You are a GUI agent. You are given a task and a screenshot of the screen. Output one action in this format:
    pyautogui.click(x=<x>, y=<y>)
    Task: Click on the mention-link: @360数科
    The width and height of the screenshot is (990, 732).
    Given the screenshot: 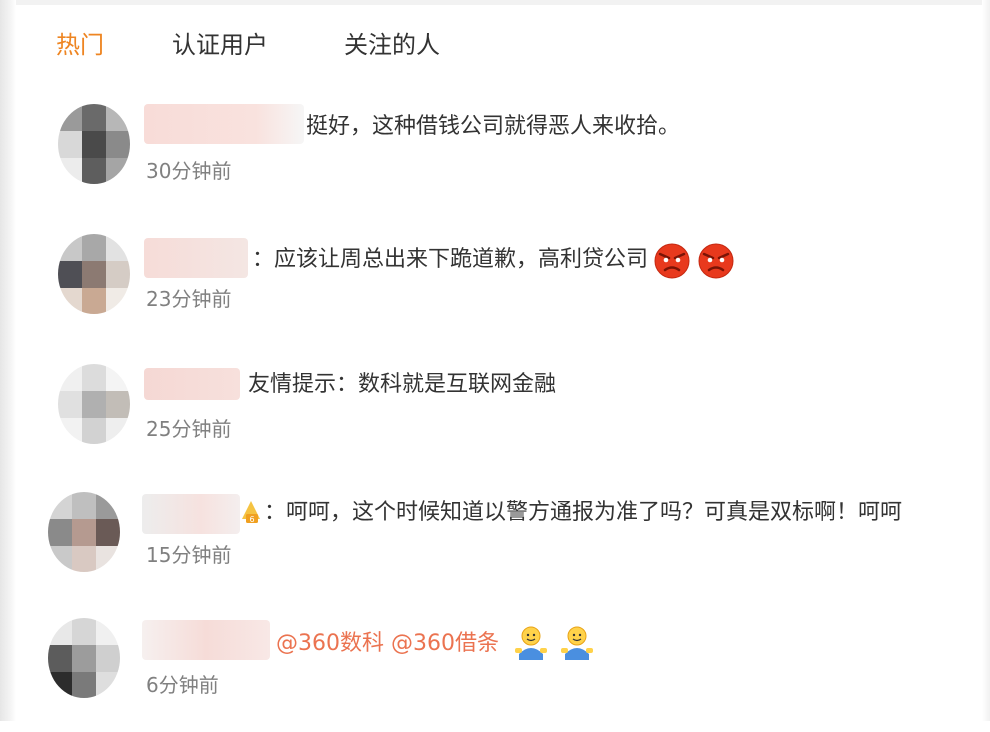 What is the action you would take?
    pyautogui.click(x=330, y=643)
    